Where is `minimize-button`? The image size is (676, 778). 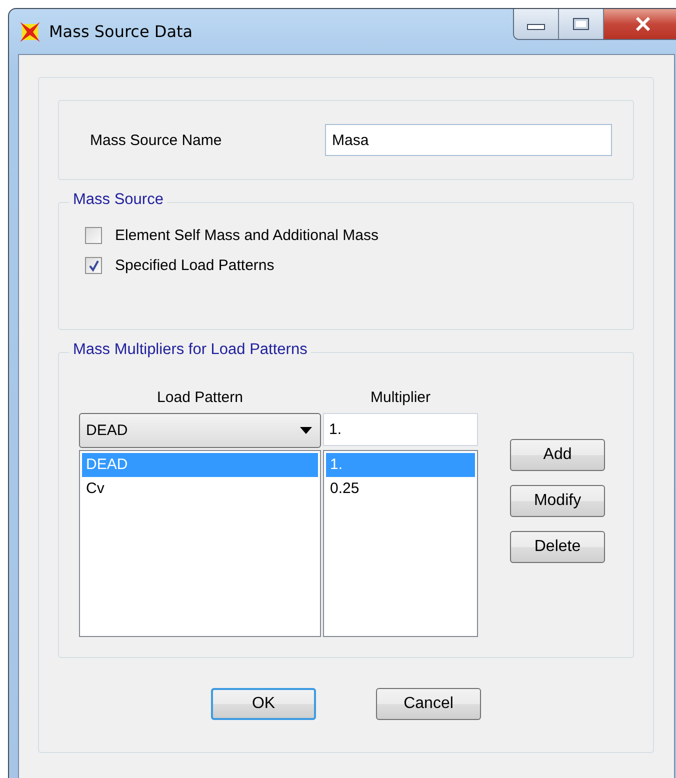
minimize-button is located at coordinates (536, 24).